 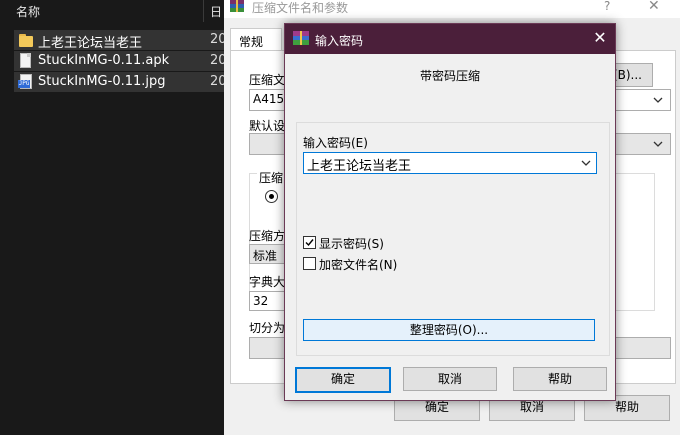 I want to click on compression-method-value: 标准, so click(x=265, y=256).